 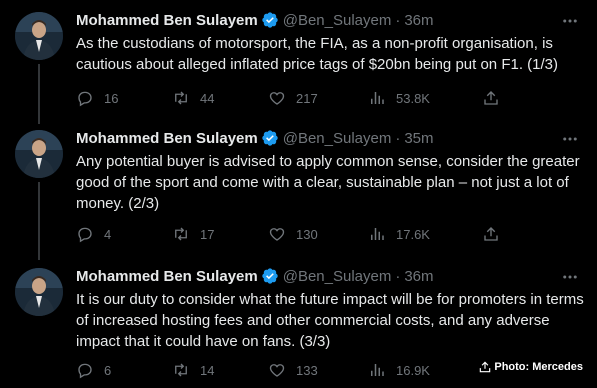 What do you see at coordinates (293, 234) in the screenshot?
I see `like-button: 130` at bounding box center [293, 234].